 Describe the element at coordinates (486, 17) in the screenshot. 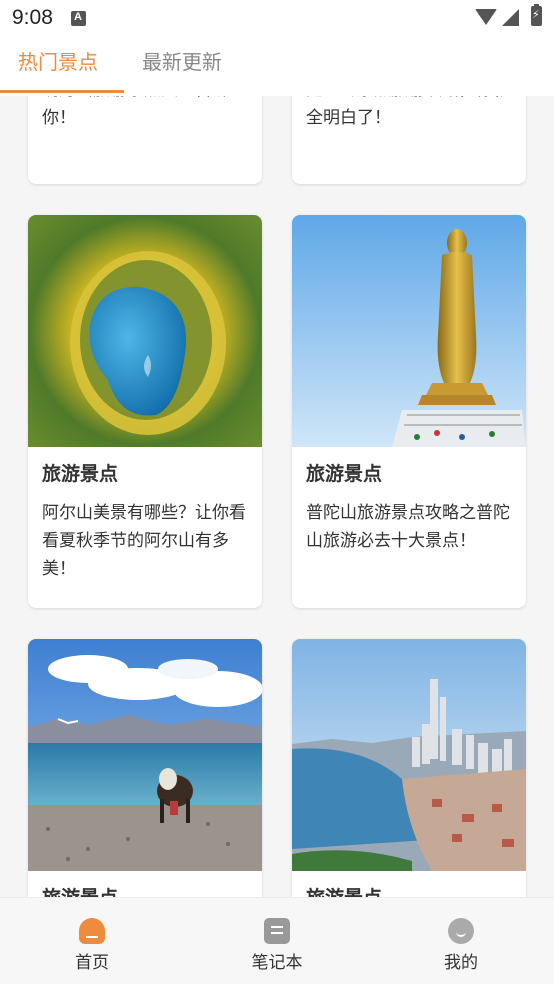

I see `wifi-icon` at that location.